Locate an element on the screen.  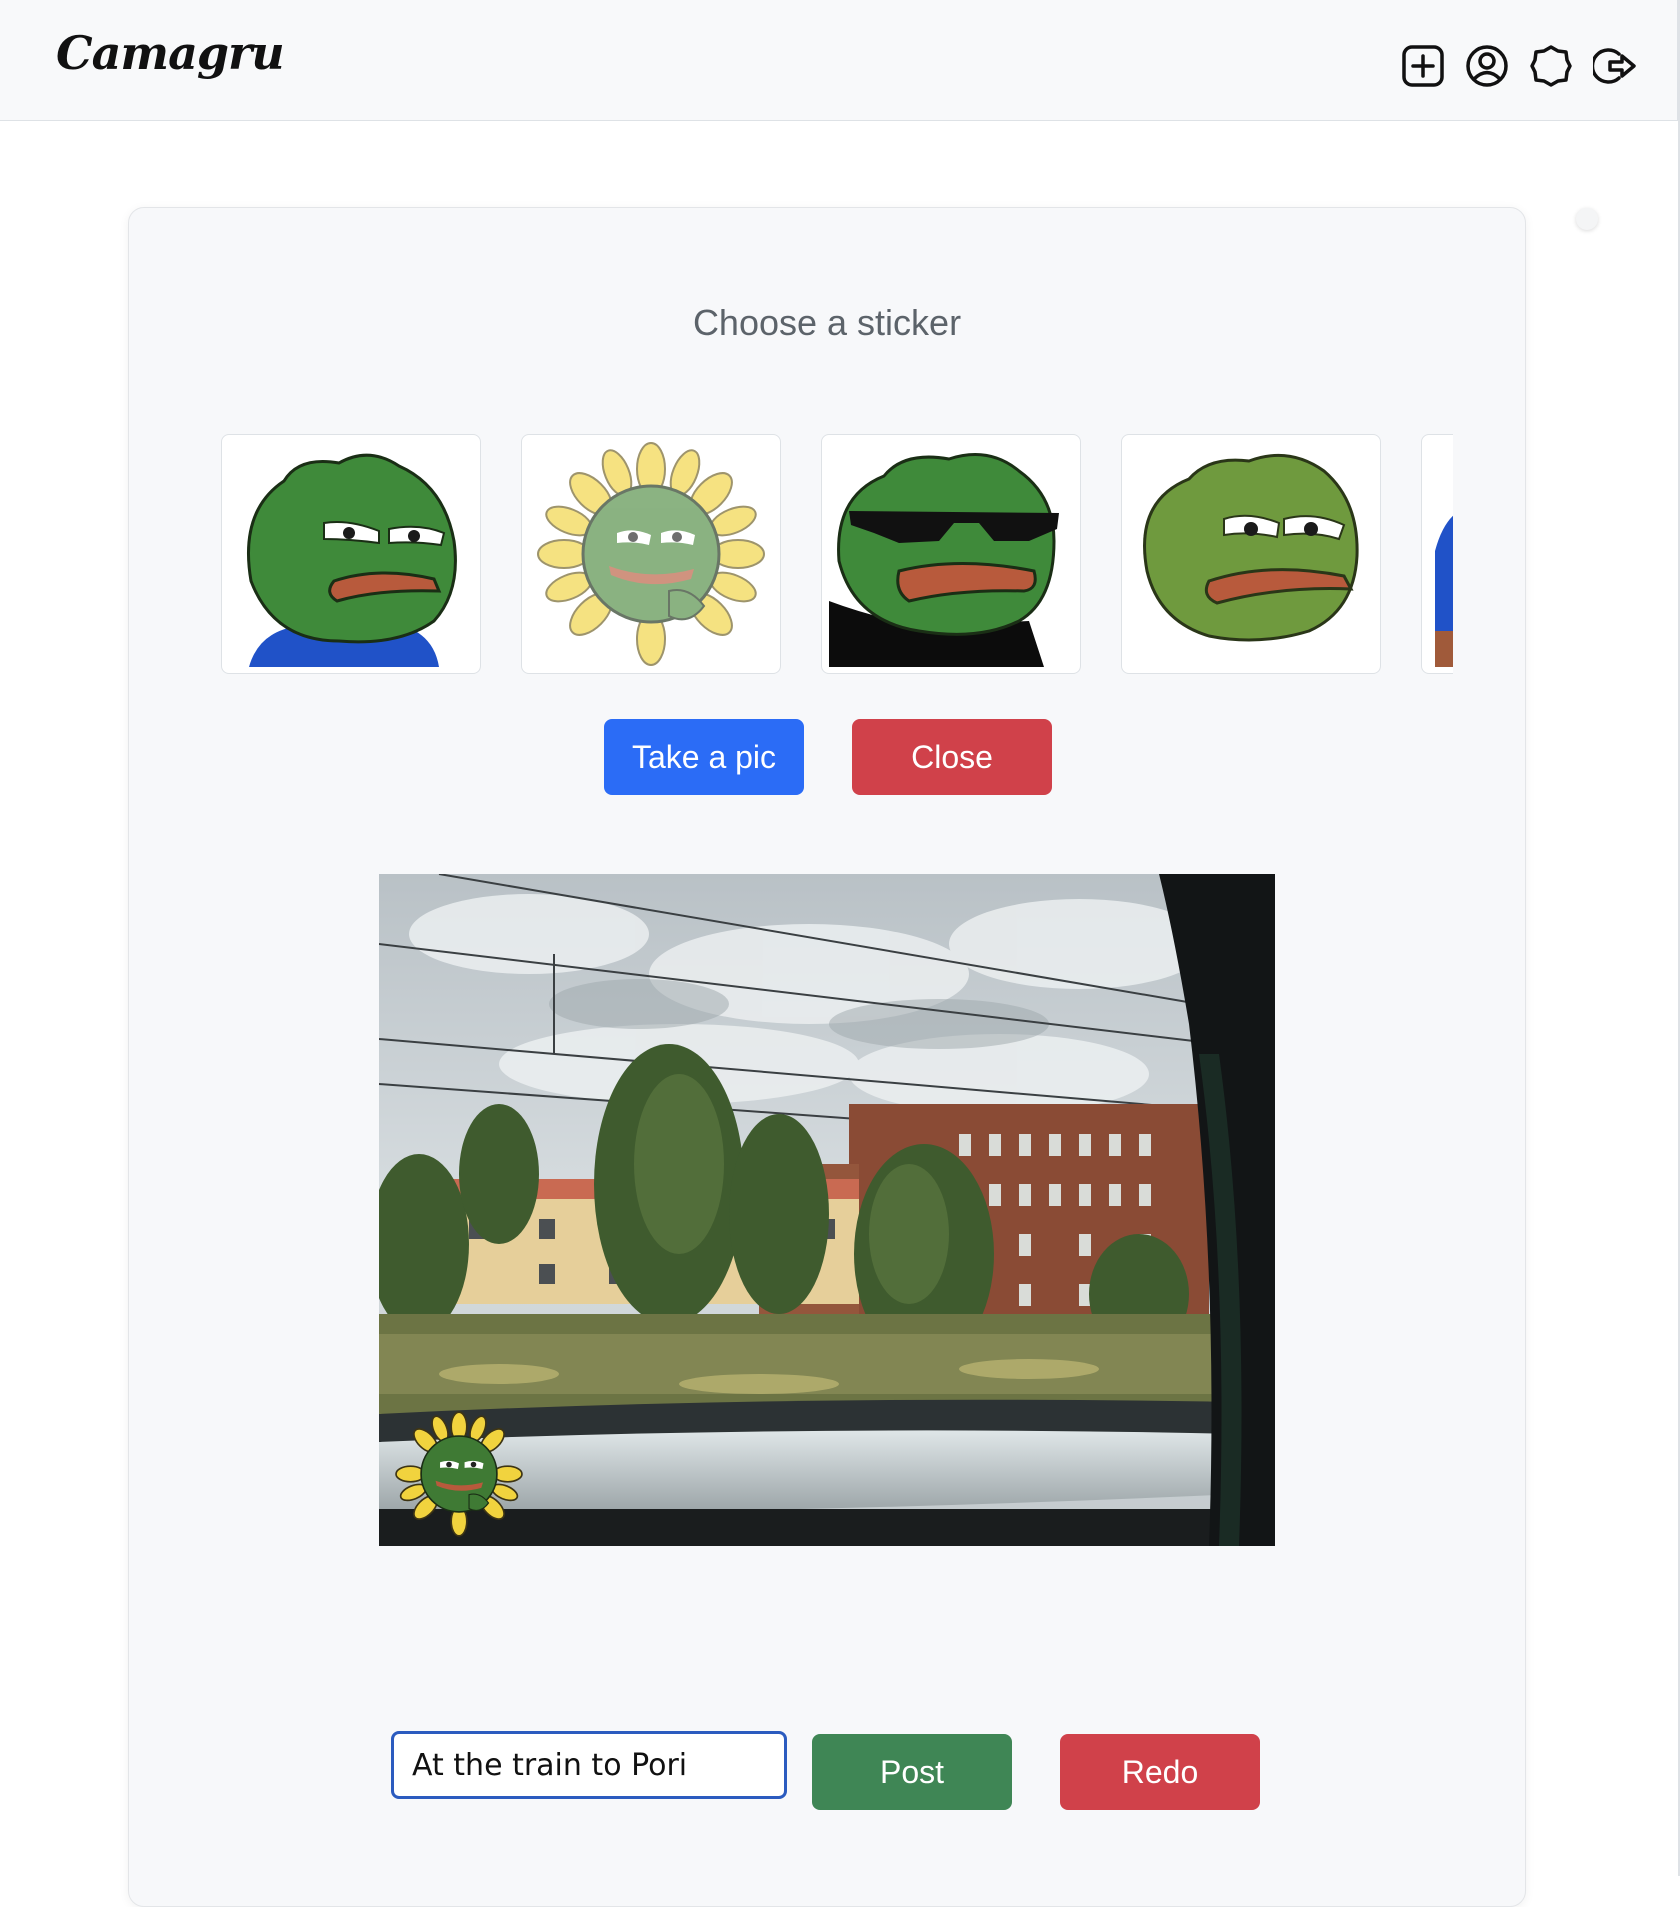
navbar: Camagru is located at coordinates (839, 60).